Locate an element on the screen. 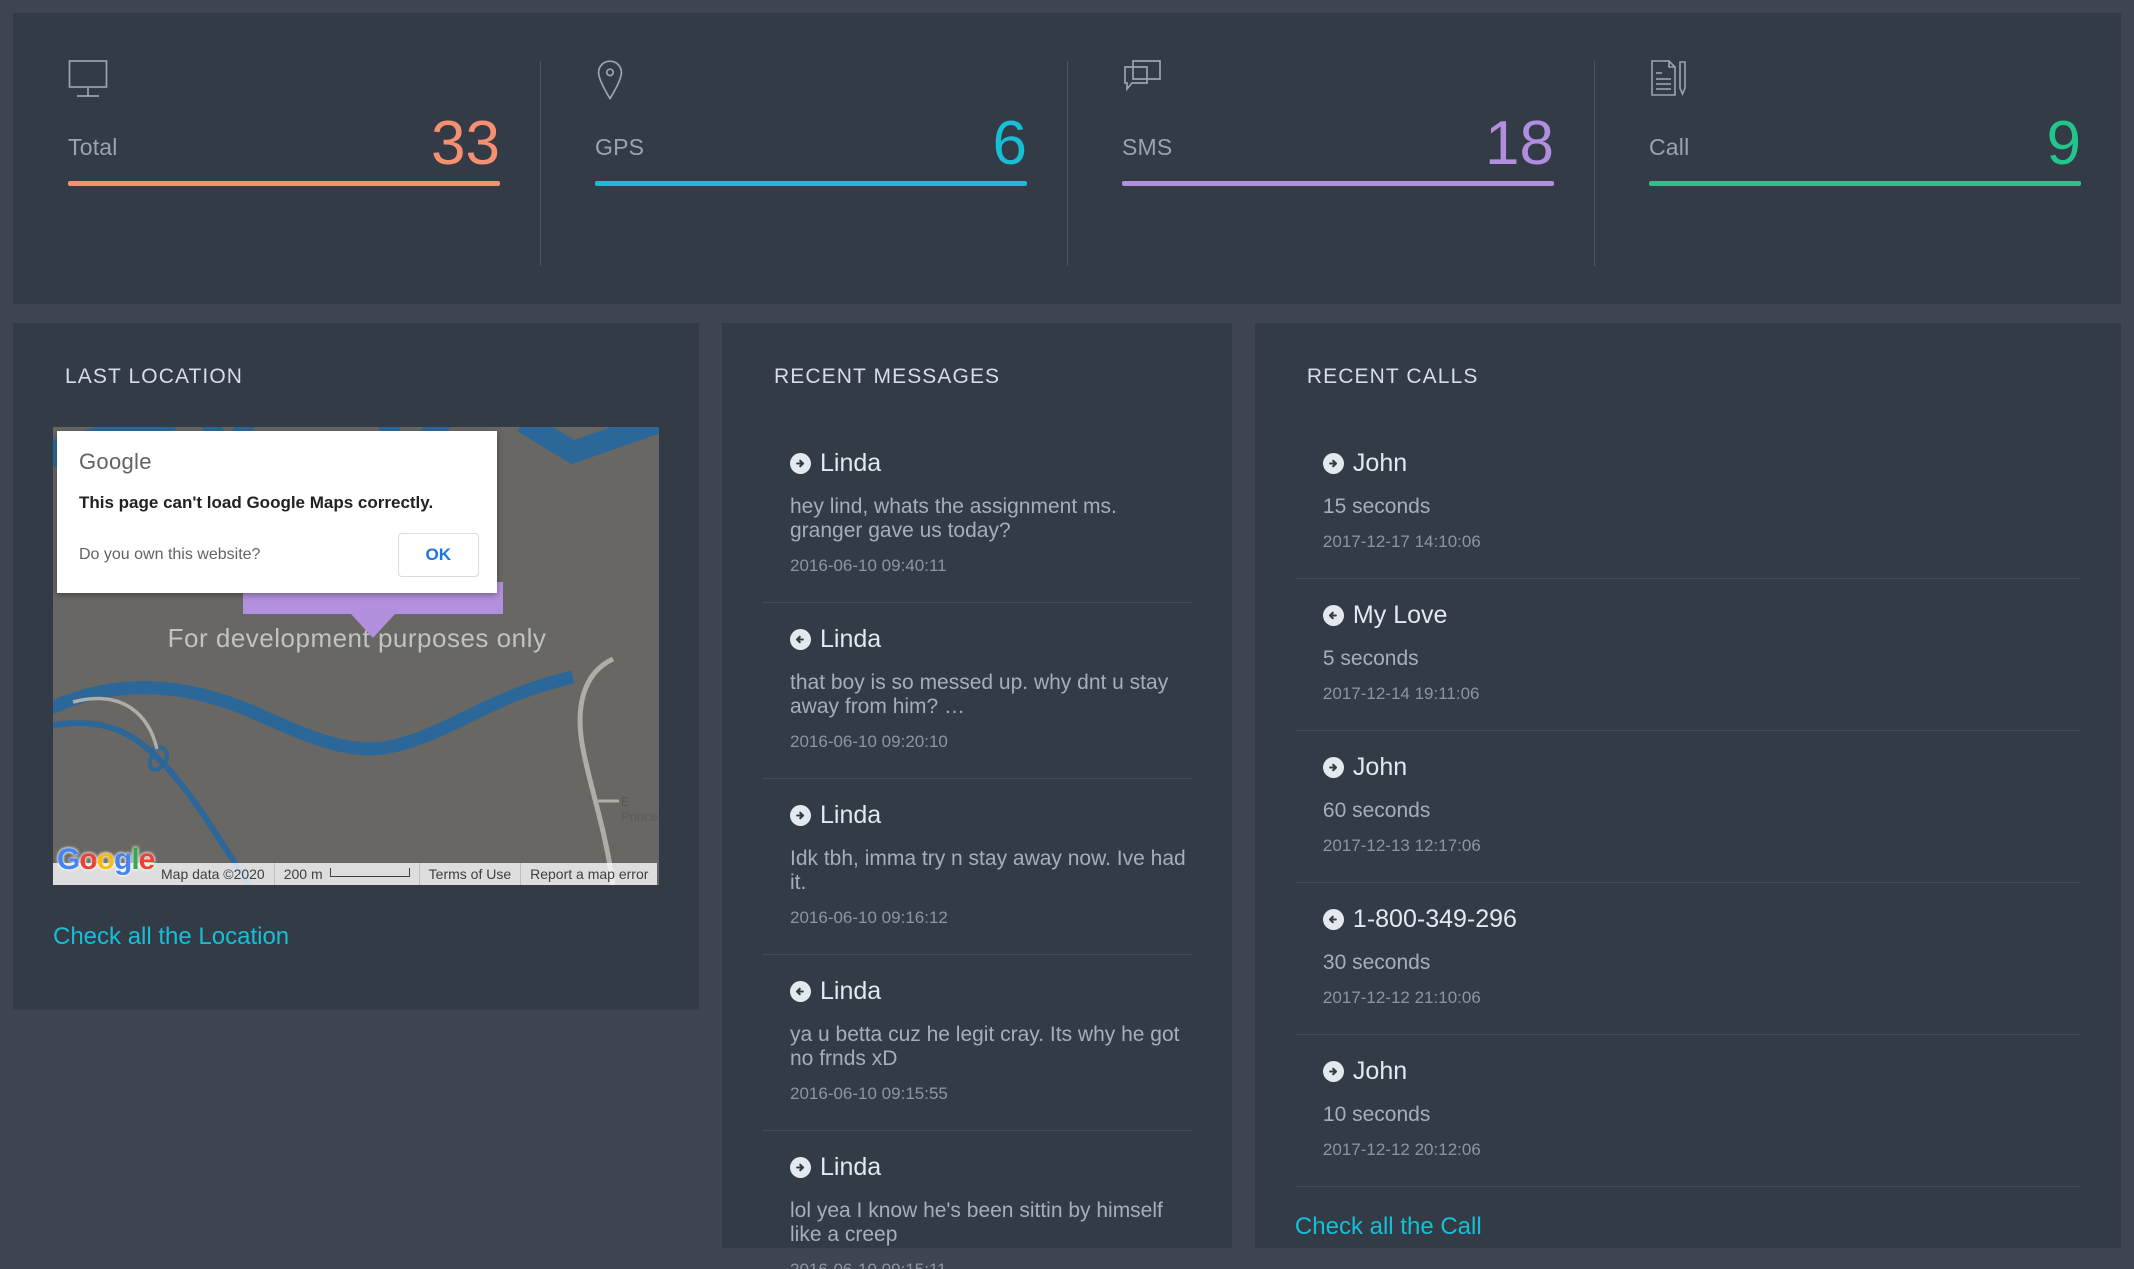  terms-of-use-link: Terms of Use is located at coordinates (469, 874).